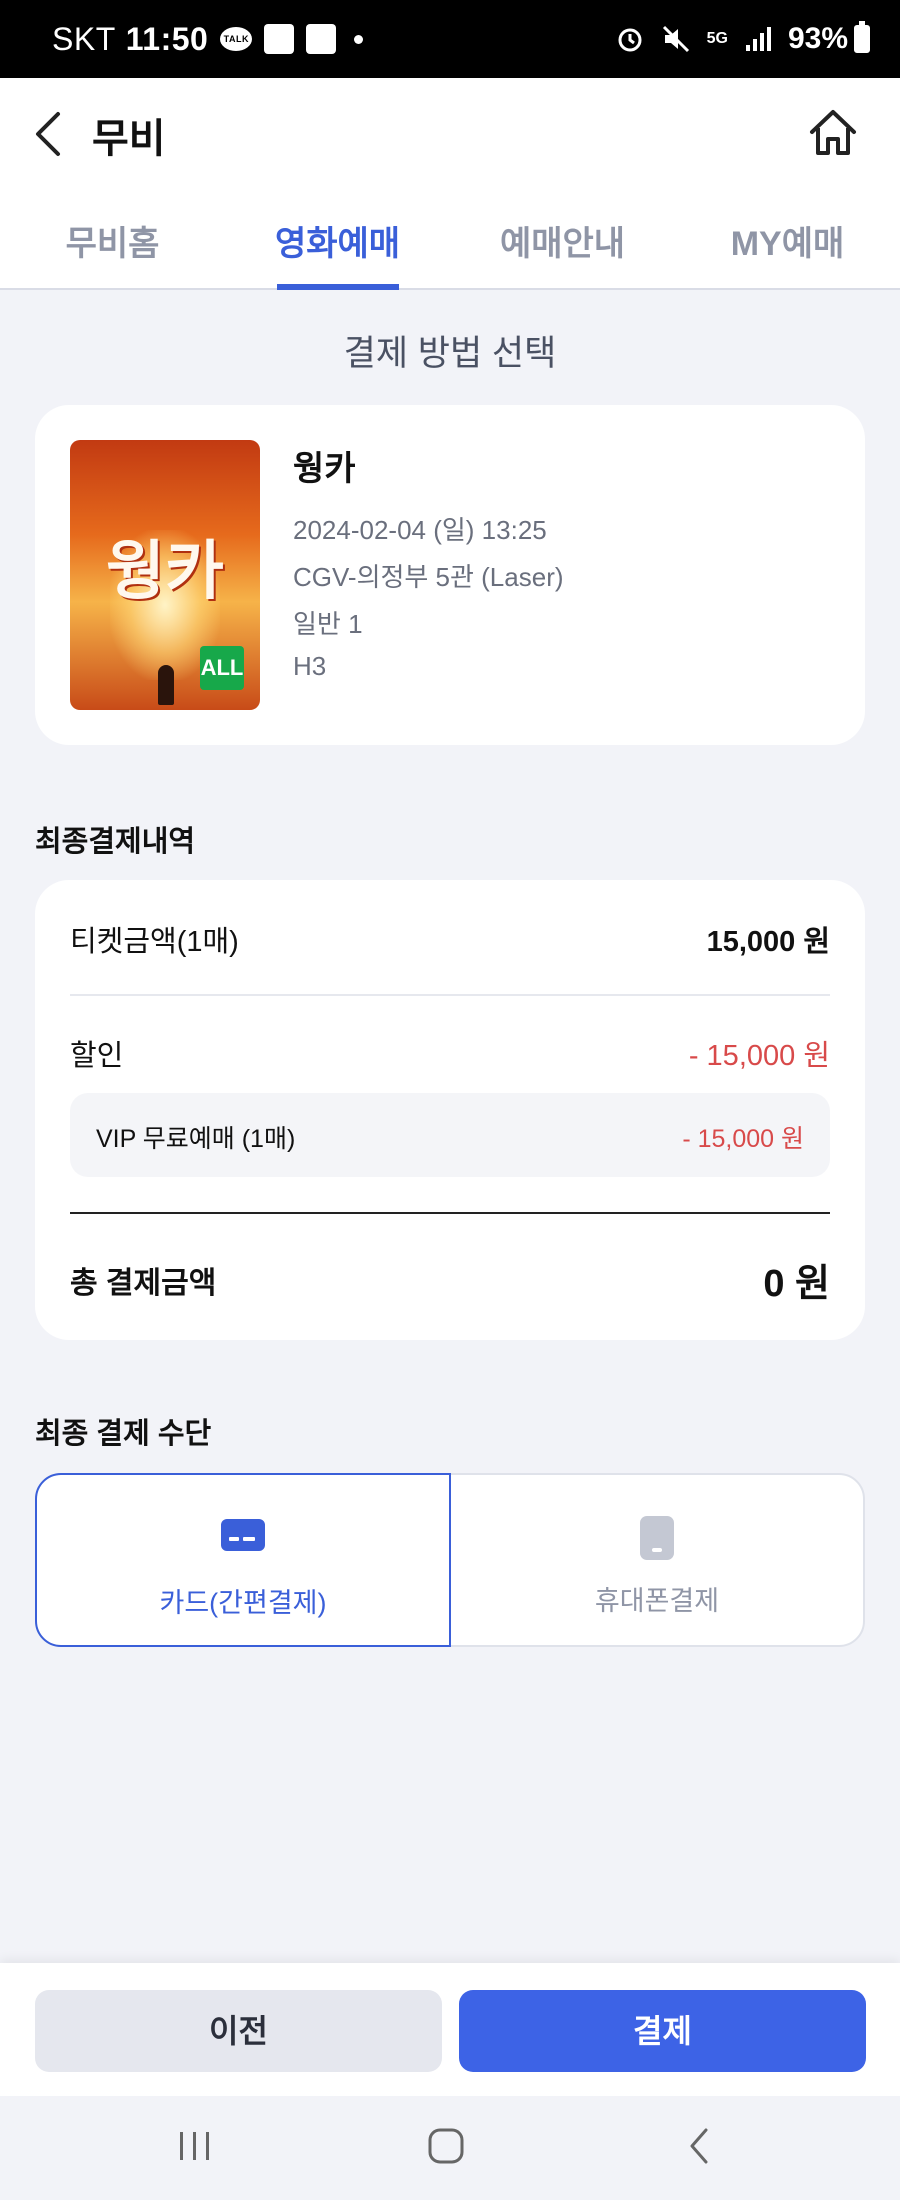 This screenshot has width=900, height=2200. I want to click on network-type: 5G, so click(717, 38).